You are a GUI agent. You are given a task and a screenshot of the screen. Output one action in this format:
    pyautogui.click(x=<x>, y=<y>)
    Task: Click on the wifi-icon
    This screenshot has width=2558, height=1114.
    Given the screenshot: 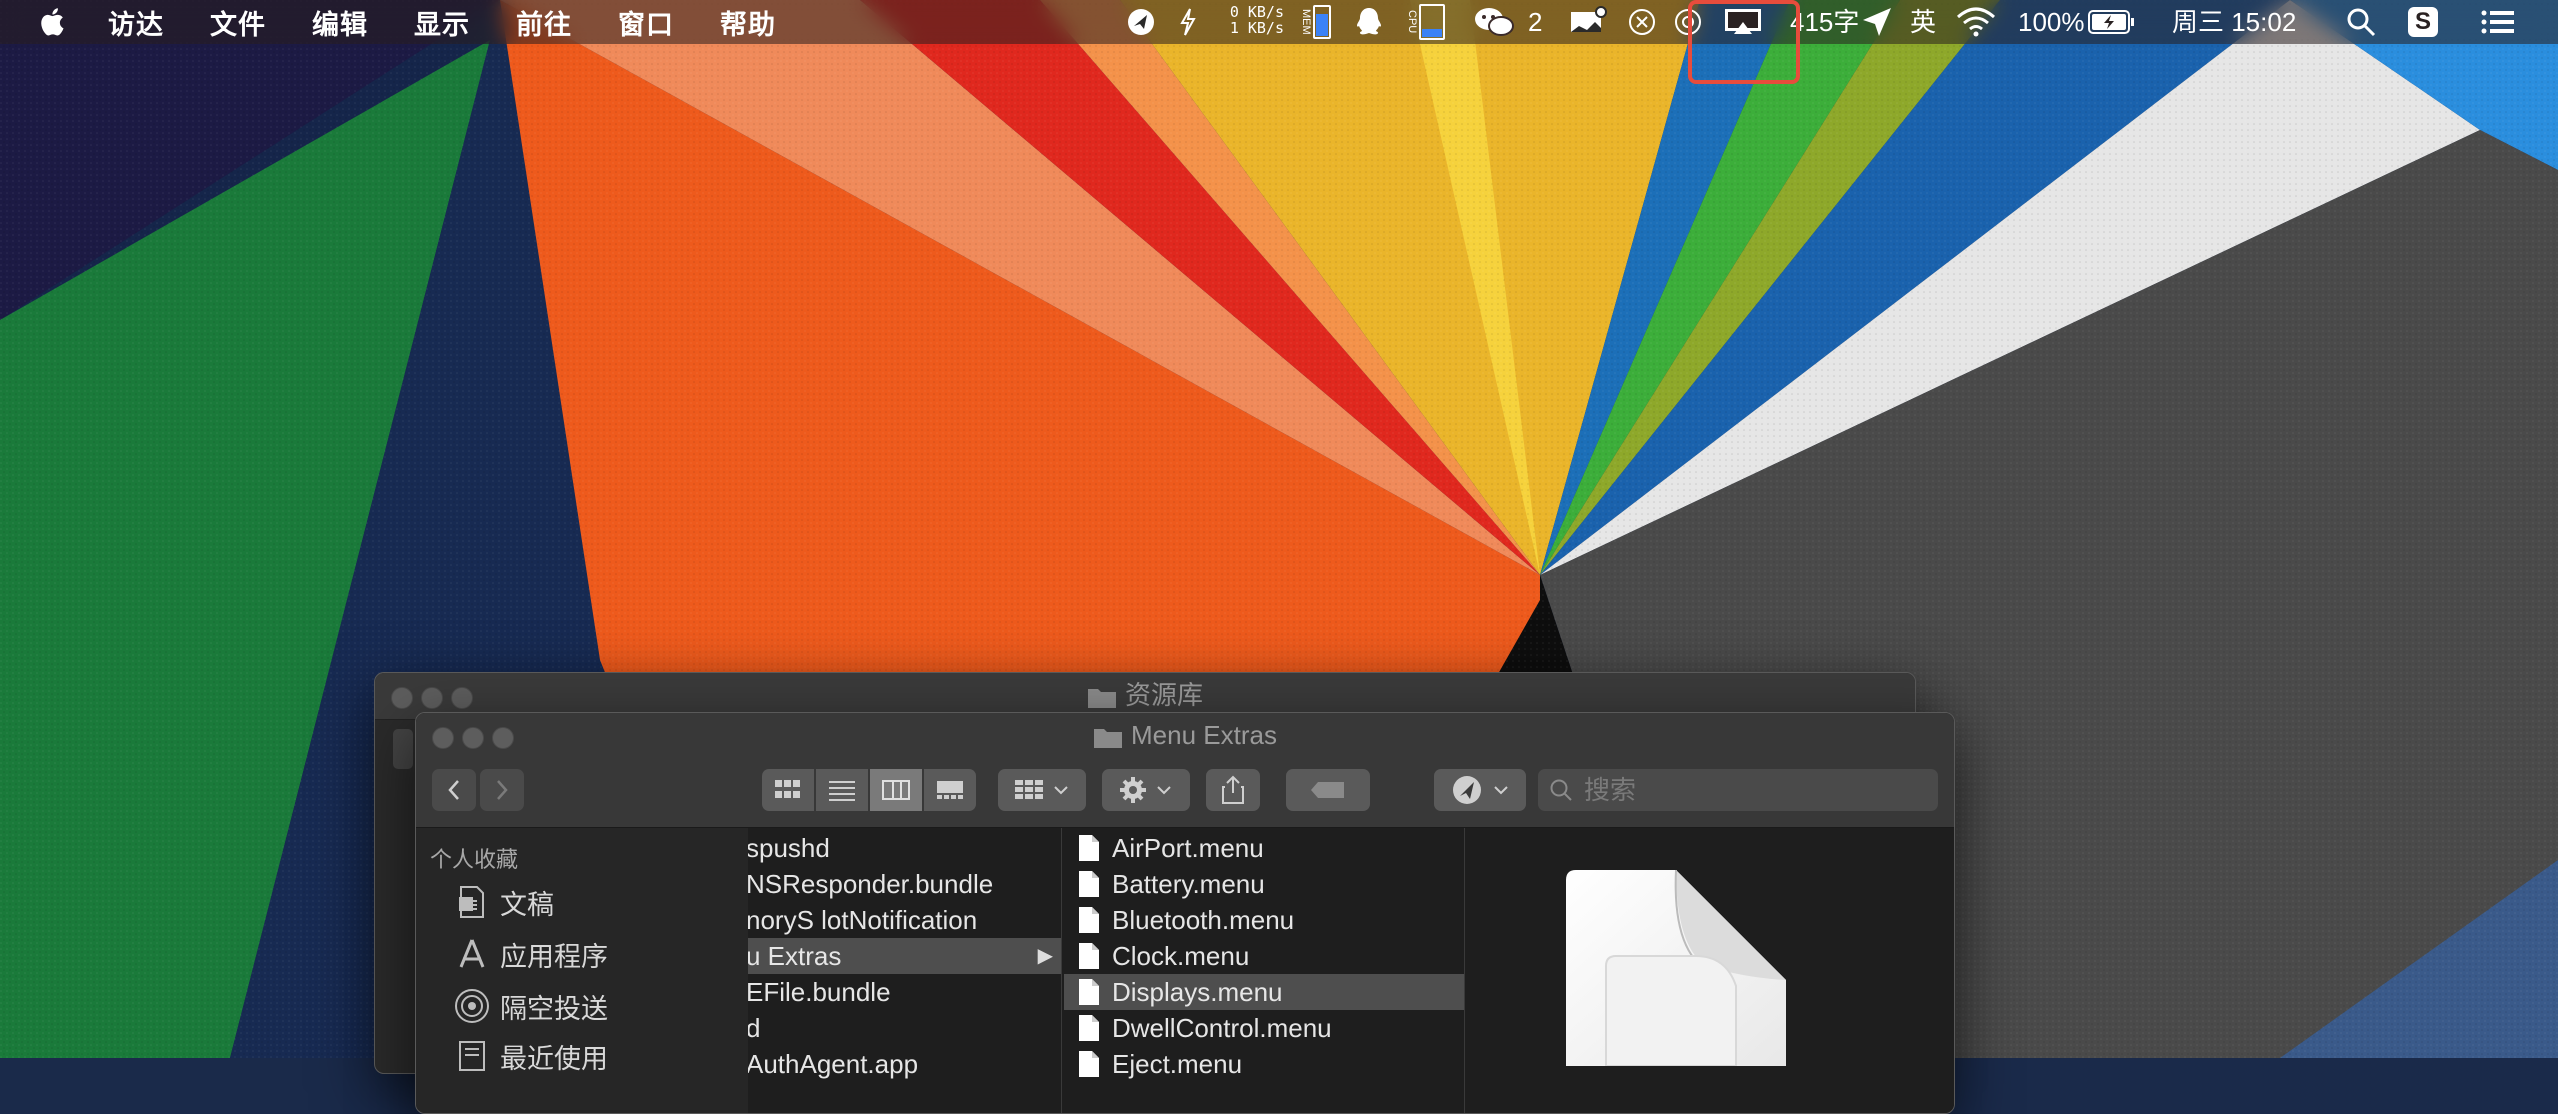 What is the action you would take?
    pyautogui.click(x=1976, y=22)
    